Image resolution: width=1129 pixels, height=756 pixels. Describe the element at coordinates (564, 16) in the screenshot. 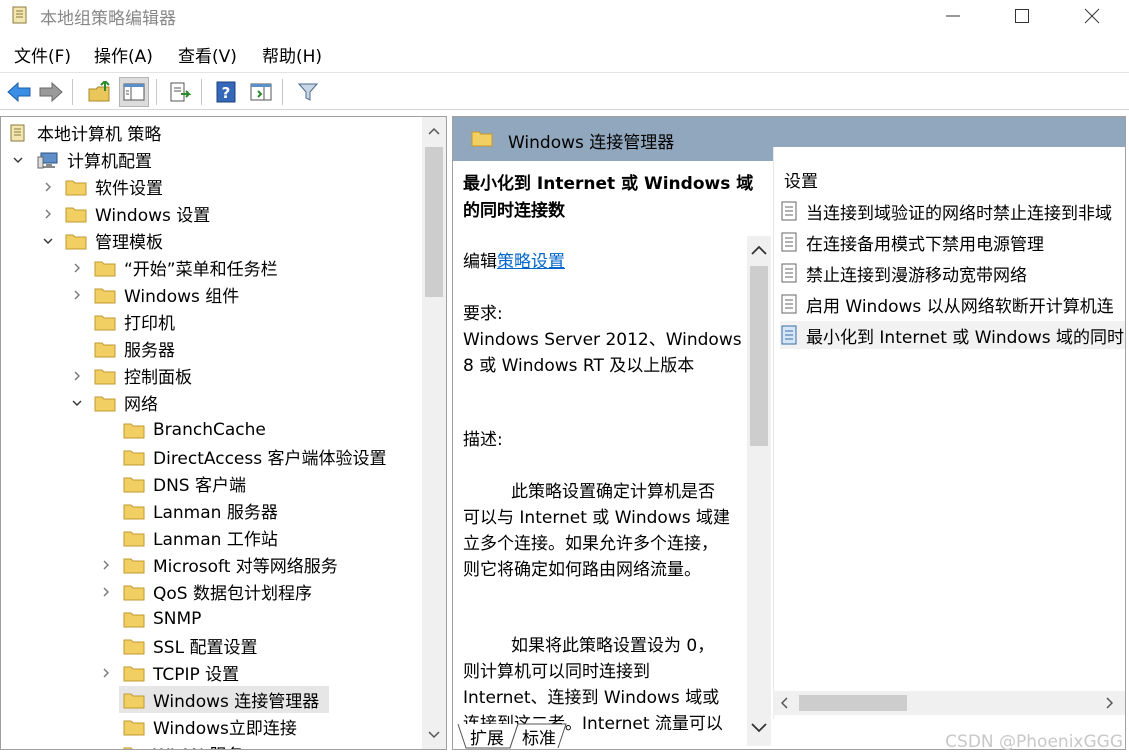

I see `title-bar: 本地组策略编辑器` at that location.